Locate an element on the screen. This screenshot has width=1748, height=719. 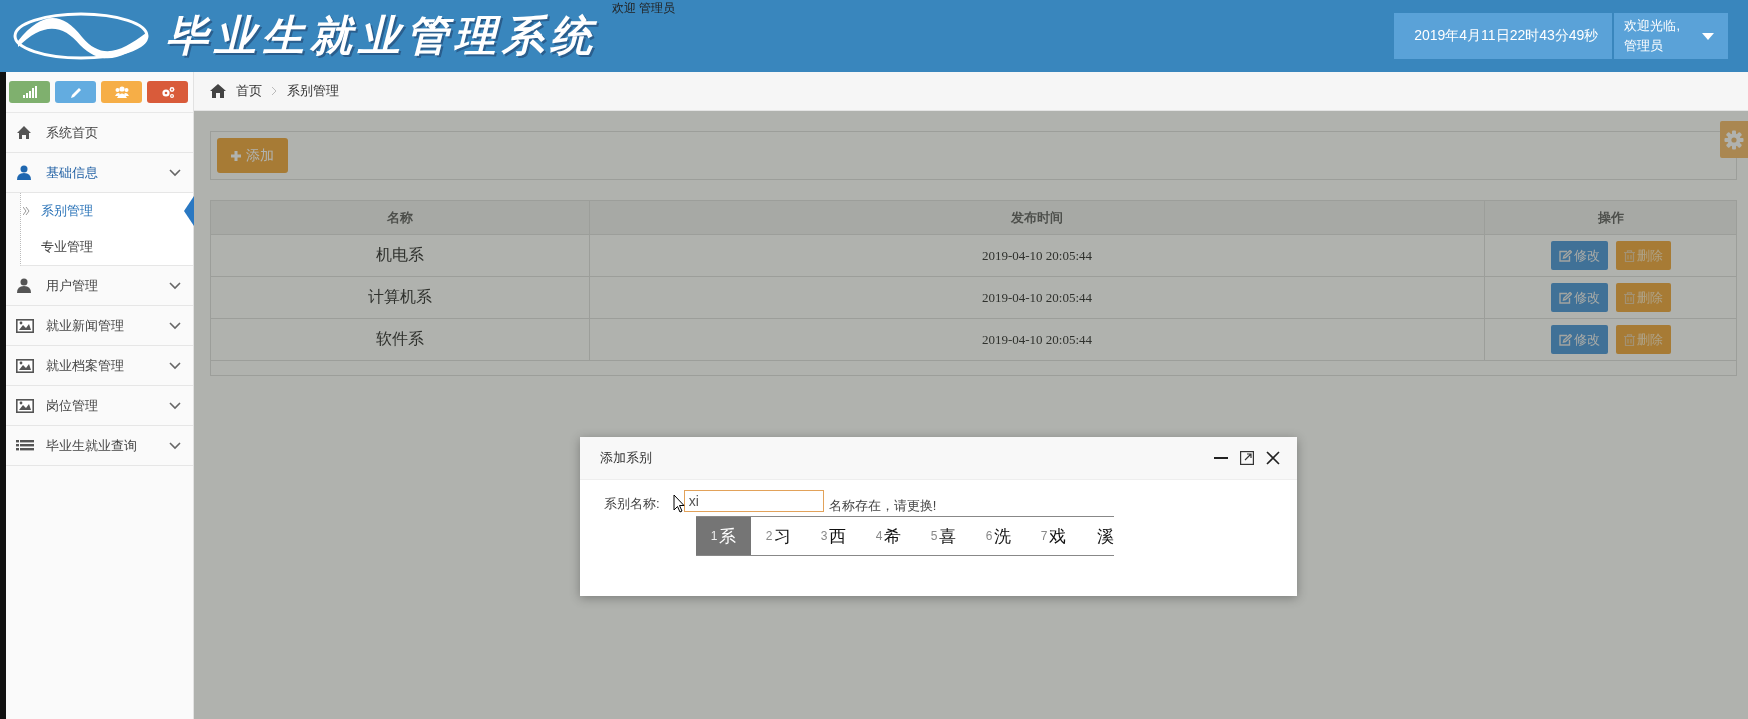
welcome-text: 欢迎 管理员 is located at coordinates (644, 8).